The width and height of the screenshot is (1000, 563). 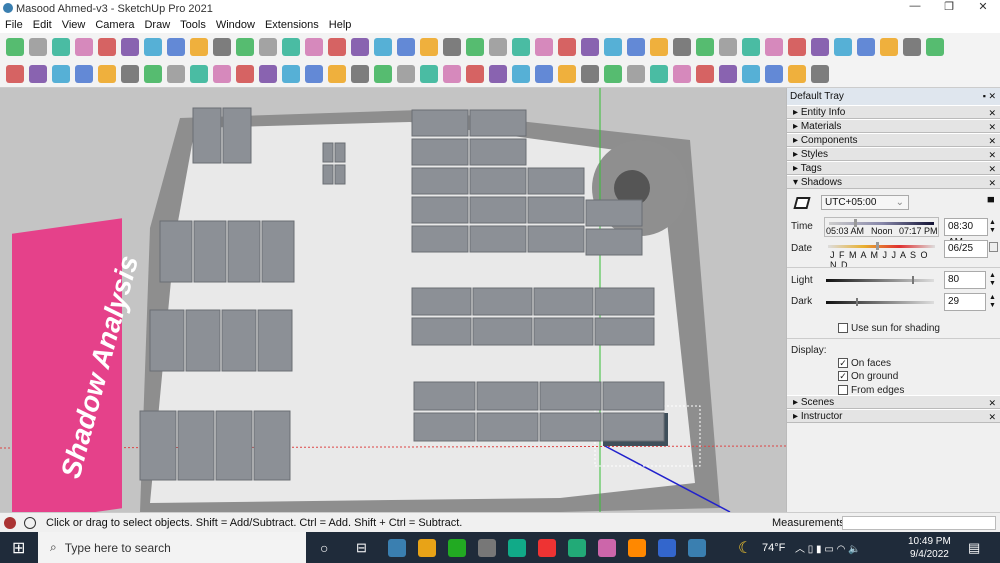 What do you see at coordinates (966, 233) in the screenshot?
I see `time-input: 08:30 AM` at bounding box center [966, 233].